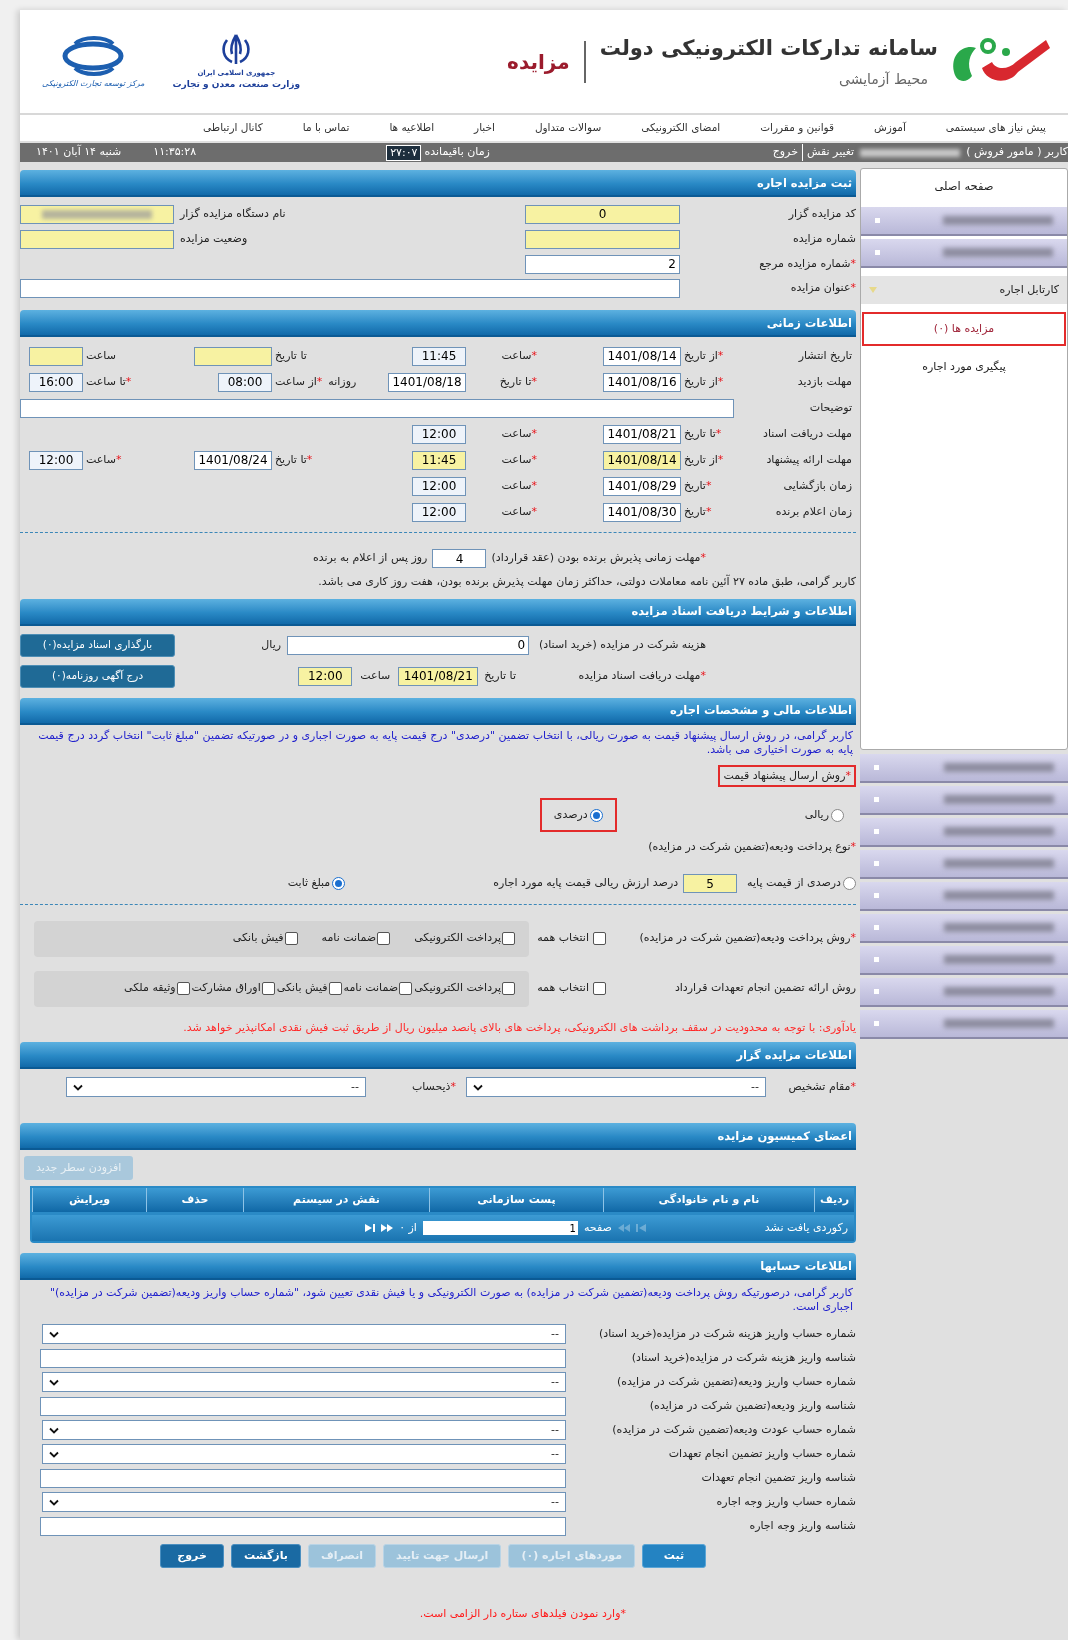  Describe the element at coordinates (964, 290) in the screenshot. I see `sidebar-group-header: کارتابل اجاره` at that location.